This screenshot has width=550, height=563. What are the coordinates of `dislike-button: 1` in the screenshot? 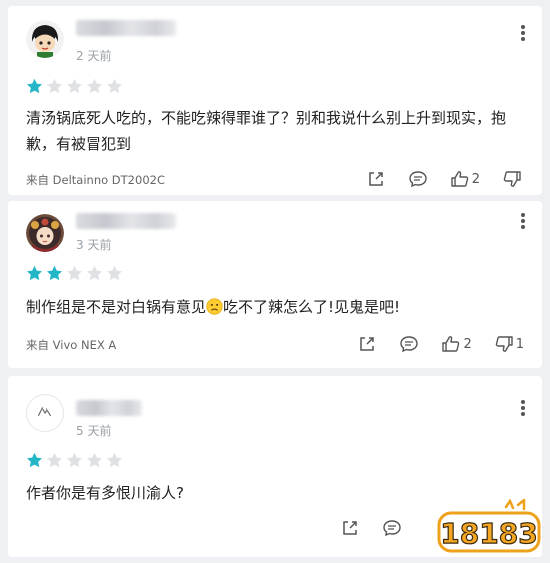 It's located at (509, 344).